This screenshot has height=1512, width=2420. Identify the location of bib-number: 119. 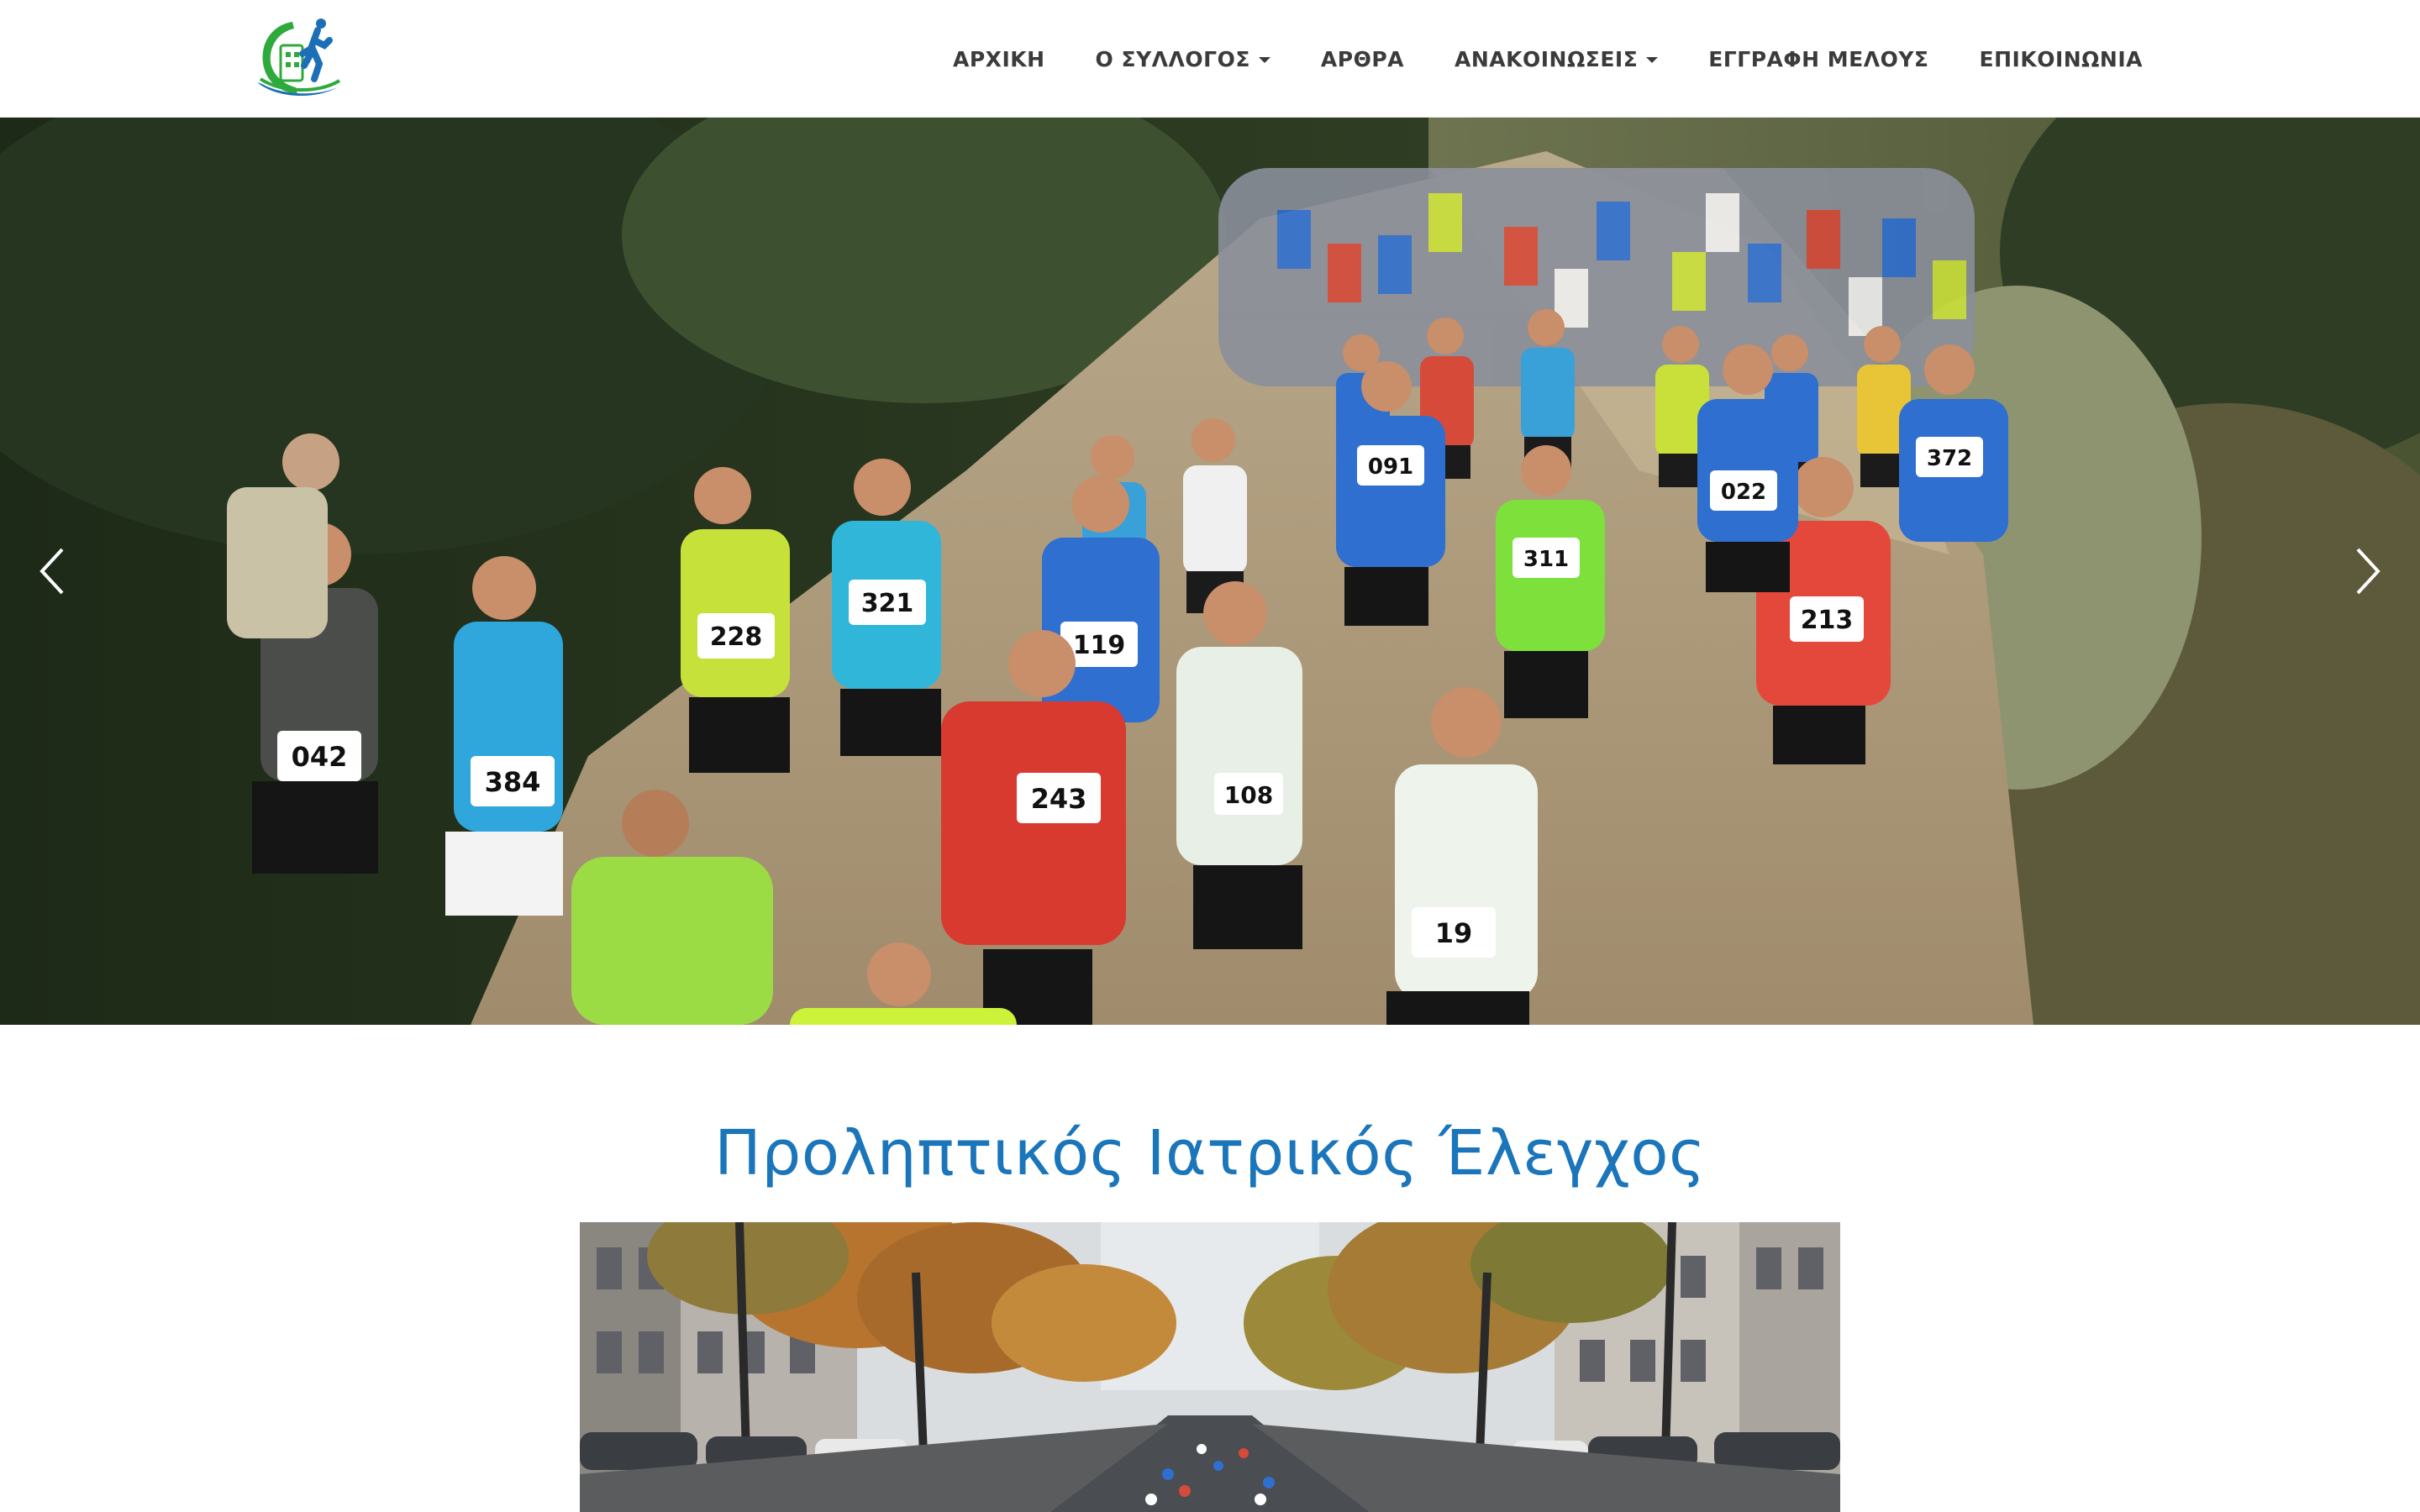
(1100, 645).